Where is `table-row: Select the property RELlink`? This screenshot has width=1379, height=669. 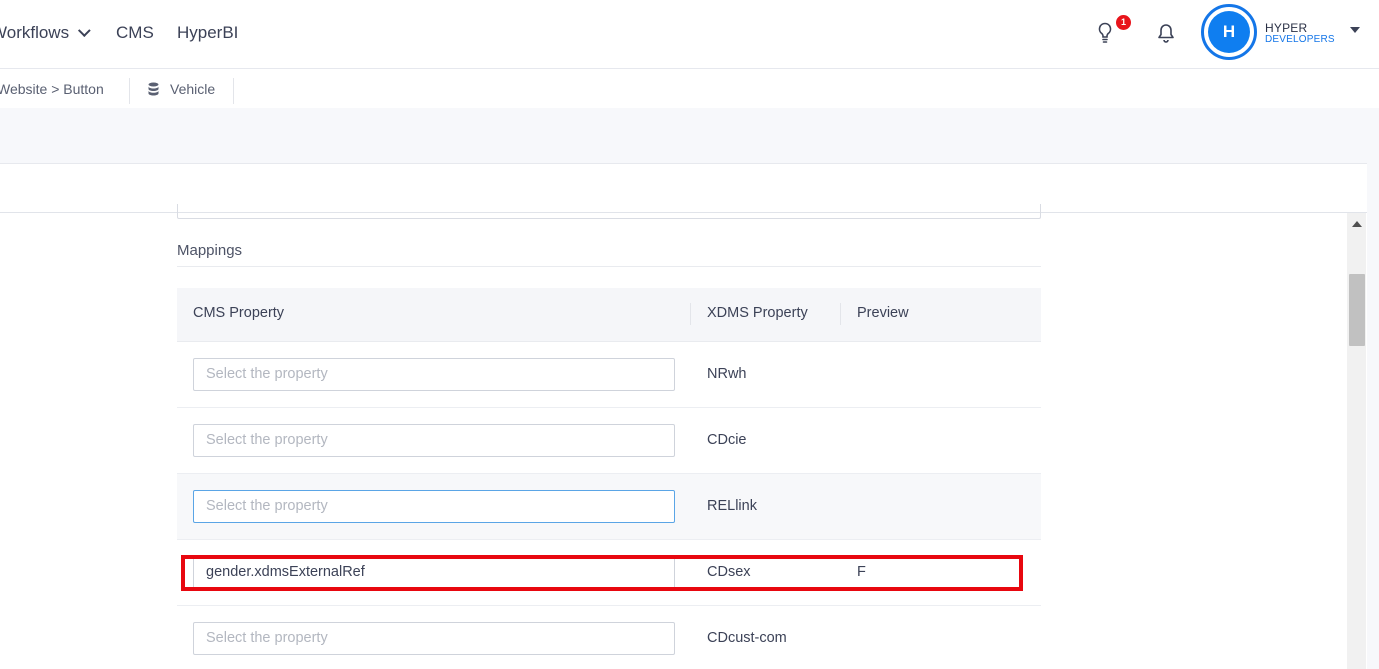 table-row: Select the property RELlink is located at coordinates (609, 507).